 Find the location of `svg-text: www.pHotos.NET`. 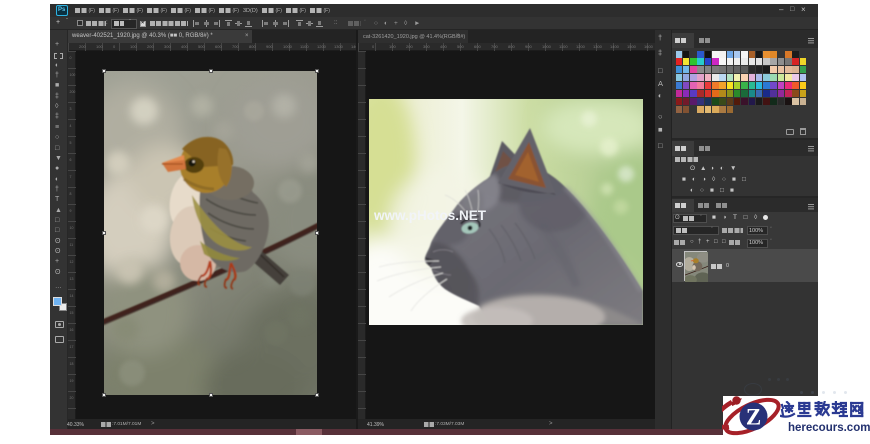

svg-text: www.pHotos.NET is located at coordinates (430, 215).